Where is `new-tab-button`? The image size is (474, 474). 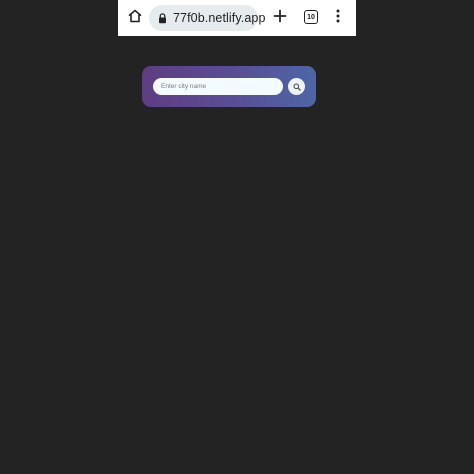 new-tab-button is located at coordinates (280, 18).